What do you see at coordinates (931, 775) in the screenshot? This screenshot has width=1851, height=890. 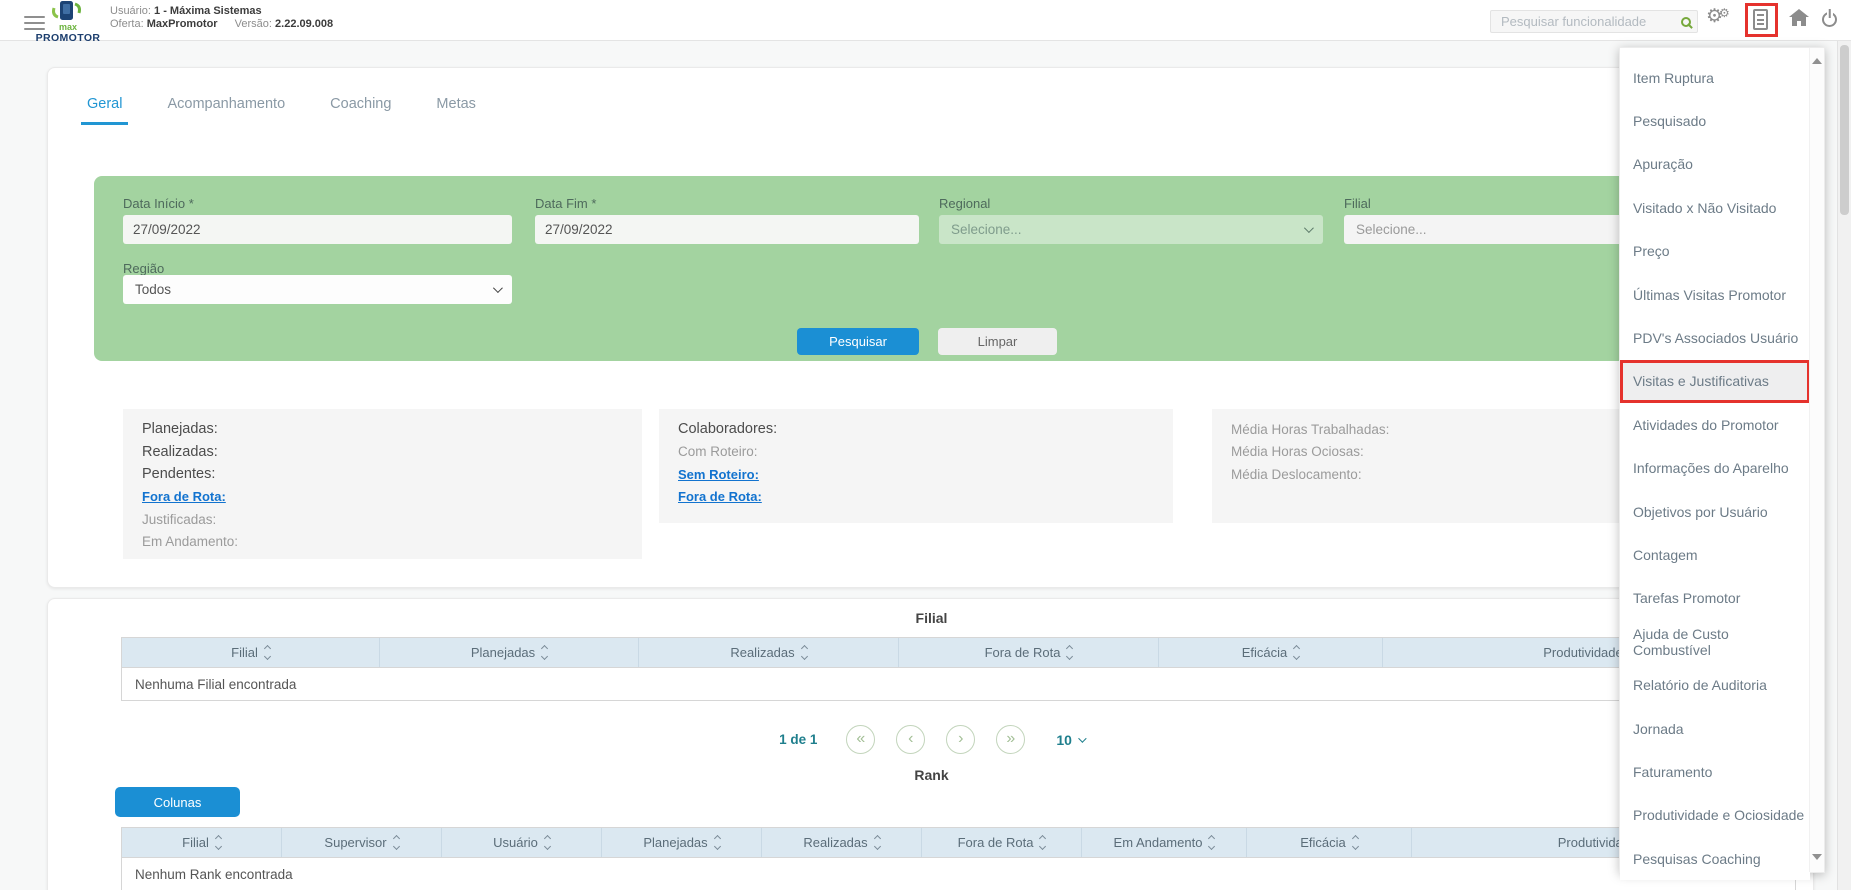 I see `rank-table-title: Rank` at bounding box center [931, 775].